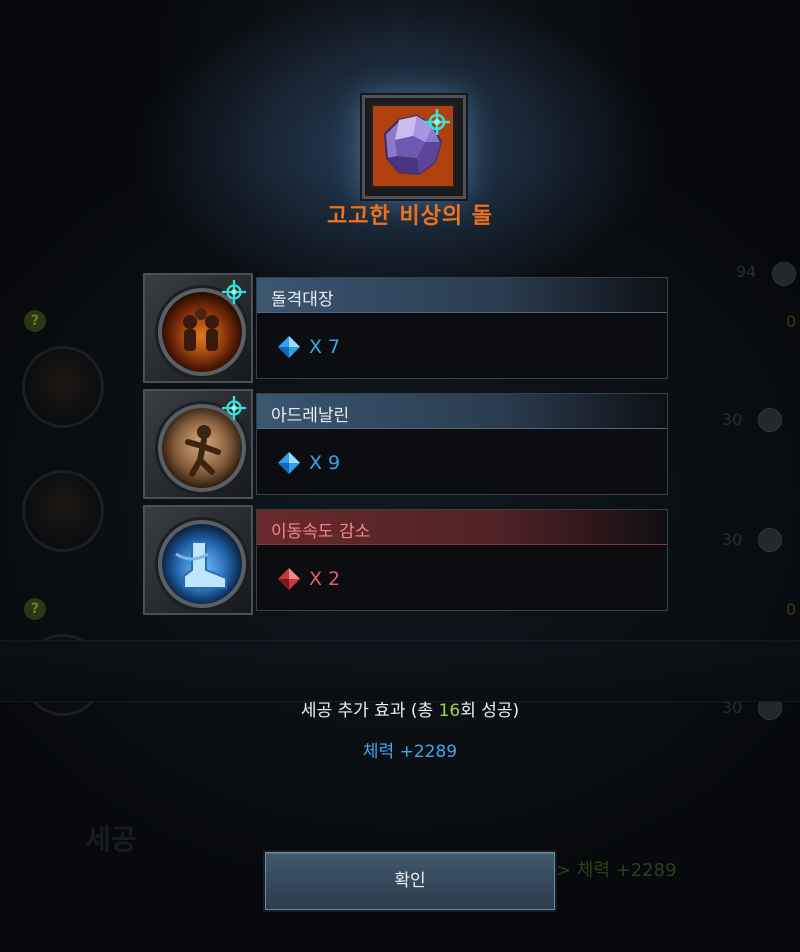  Describe the element at coordinates (410, 752) in the screenshot. I see `bonus-effect-value: 체력 +2289` at that location.